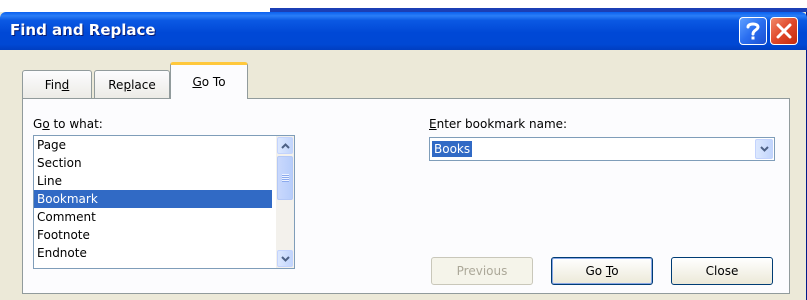 This screenshot has width=807, height=300. I want to click on combobox-dropdown-button, so click(764, 149).